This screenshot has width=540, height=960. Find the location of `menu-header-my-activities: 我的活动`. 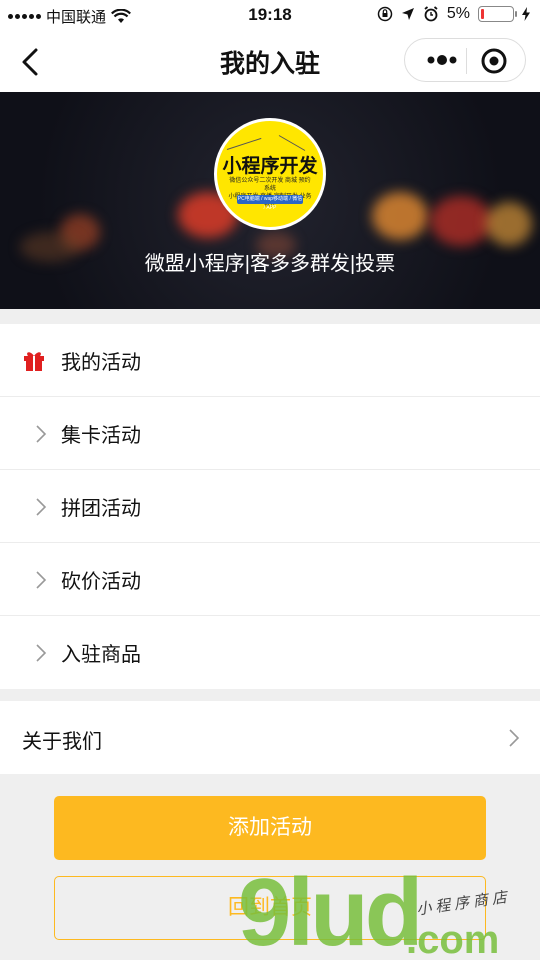

menu-header-my-activities: 我的活动 is located at coordinates (270, 360).